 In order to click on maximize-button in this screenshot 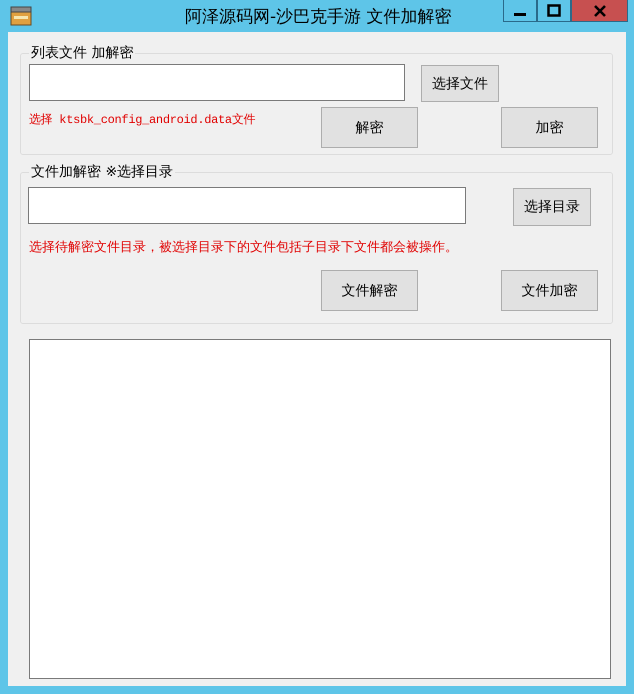, I will do `click(554, 11)`.